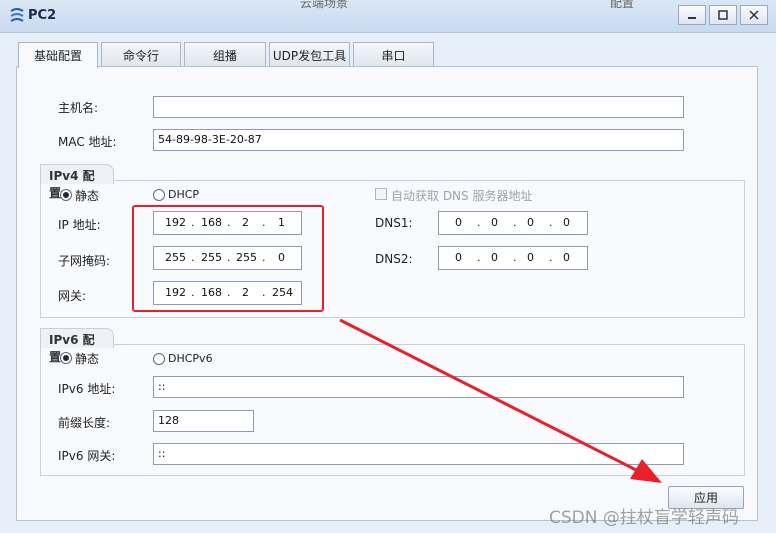 Image resolution: width=776 pixels, height=533 pixels. I want to click on tab-basic-config: 基础配置, so click(58, 55).